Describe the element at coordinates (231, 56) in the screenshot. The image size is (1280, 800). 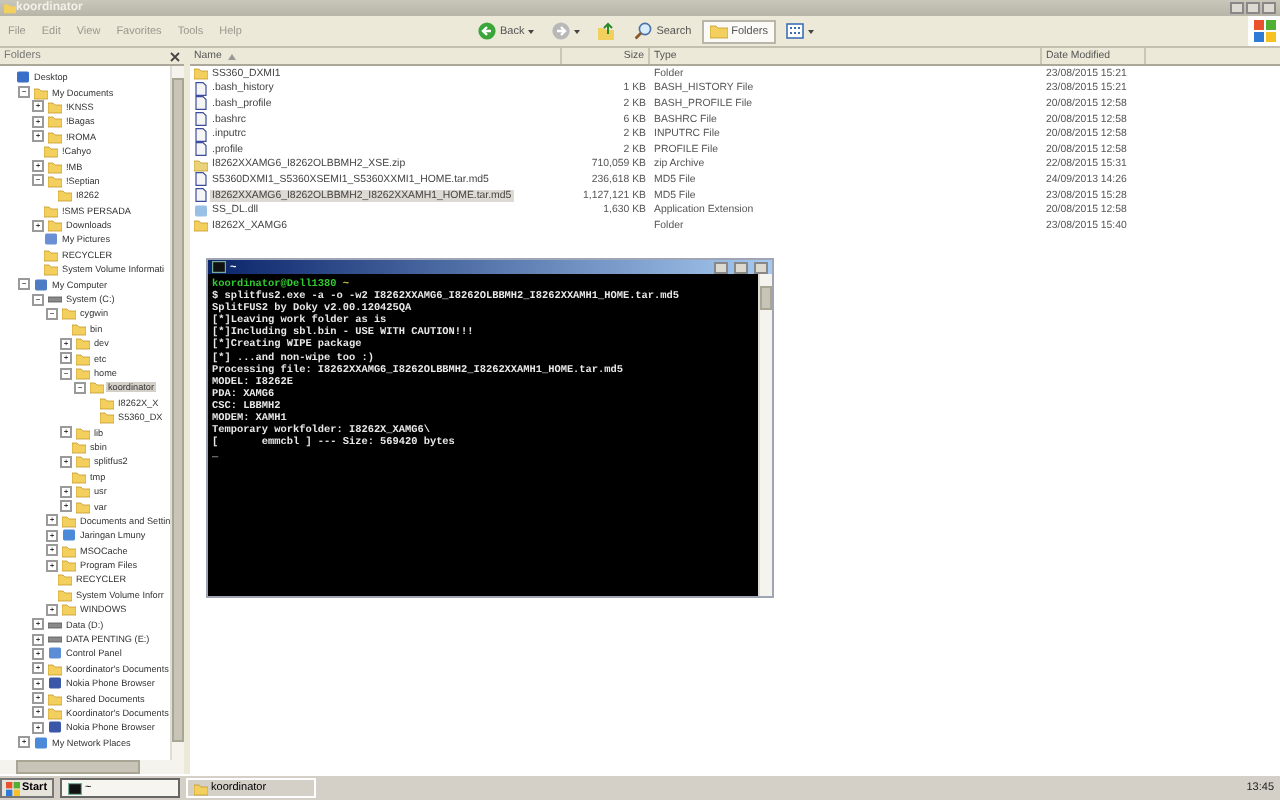
I see `sort-arrow-icon` at that location.